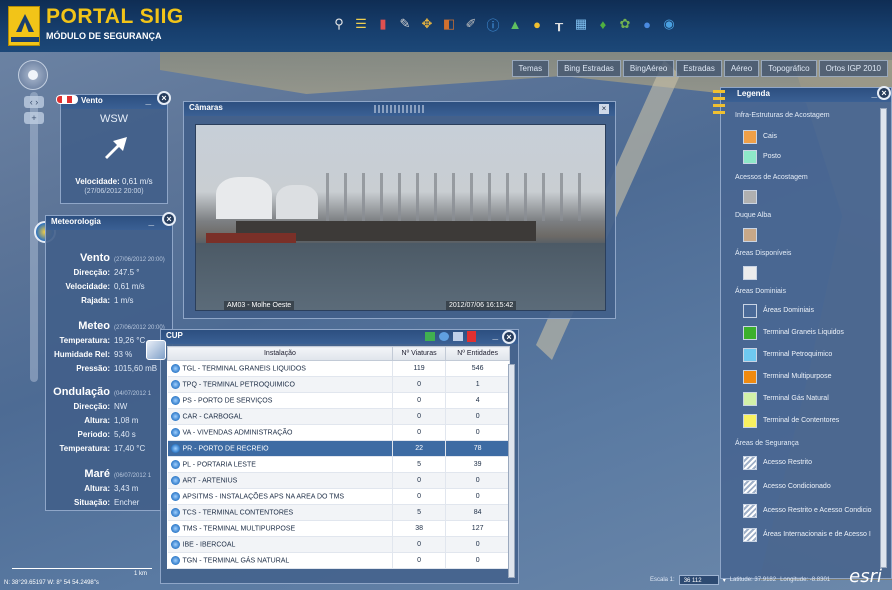 The image size is (892, 590). What do you see at coordinates (427, 24) in the screenshot?
I see `locate-icon: ✥` at bounding box center [427, 24].